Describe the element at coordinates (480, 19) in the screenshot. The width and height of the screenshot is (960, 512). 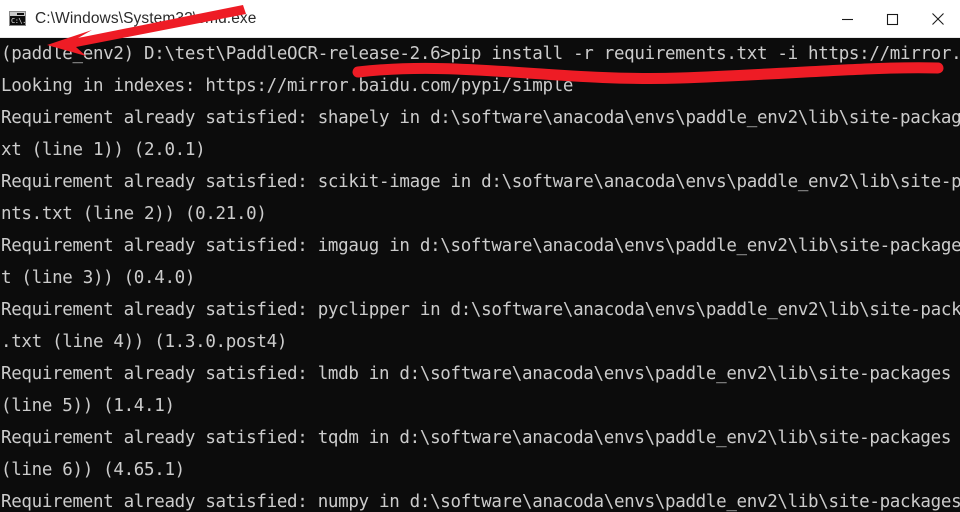
I see `window-titlebar: C:\. C:\Windows\System32\cmd.exe` at that location.